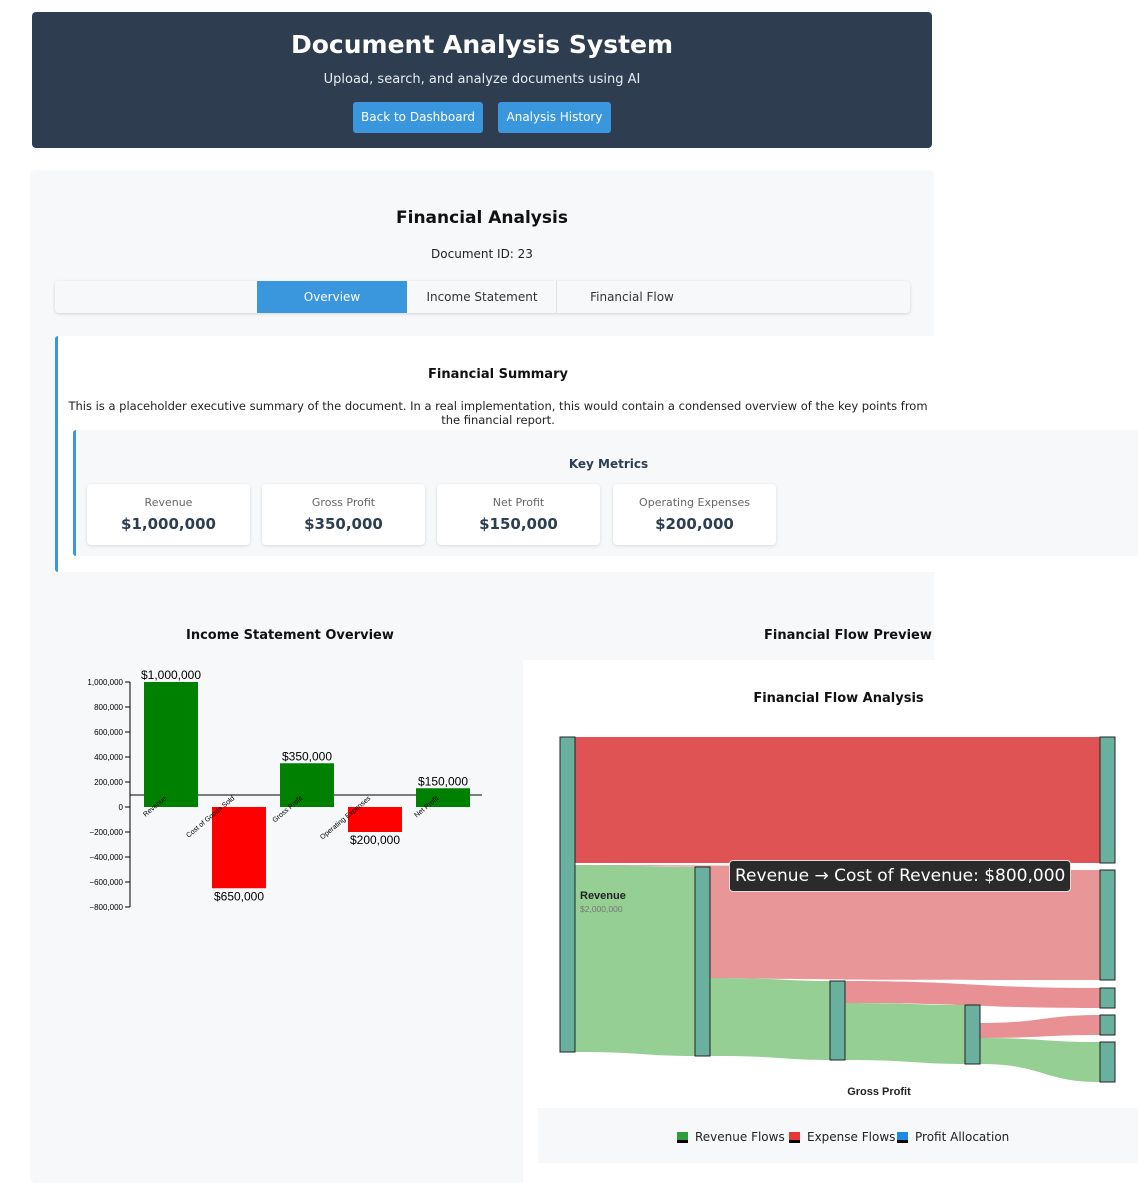  I want to click on node-pretax, so click(972, 1034).